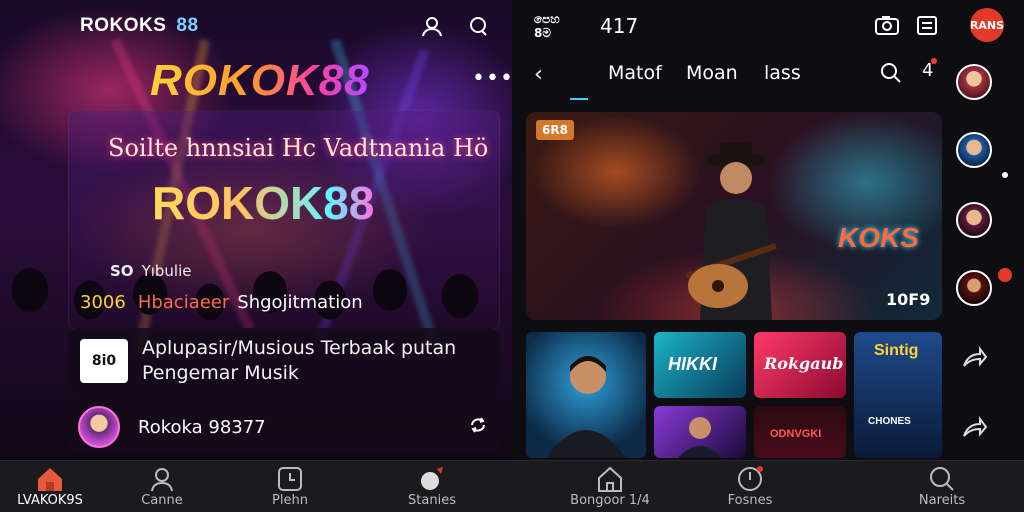 Image resolution: width=1024 pixels, height=512 pixels. I want to click on right-top-bar: පෙහ 8ම 417 RANS, so click(768, 26).